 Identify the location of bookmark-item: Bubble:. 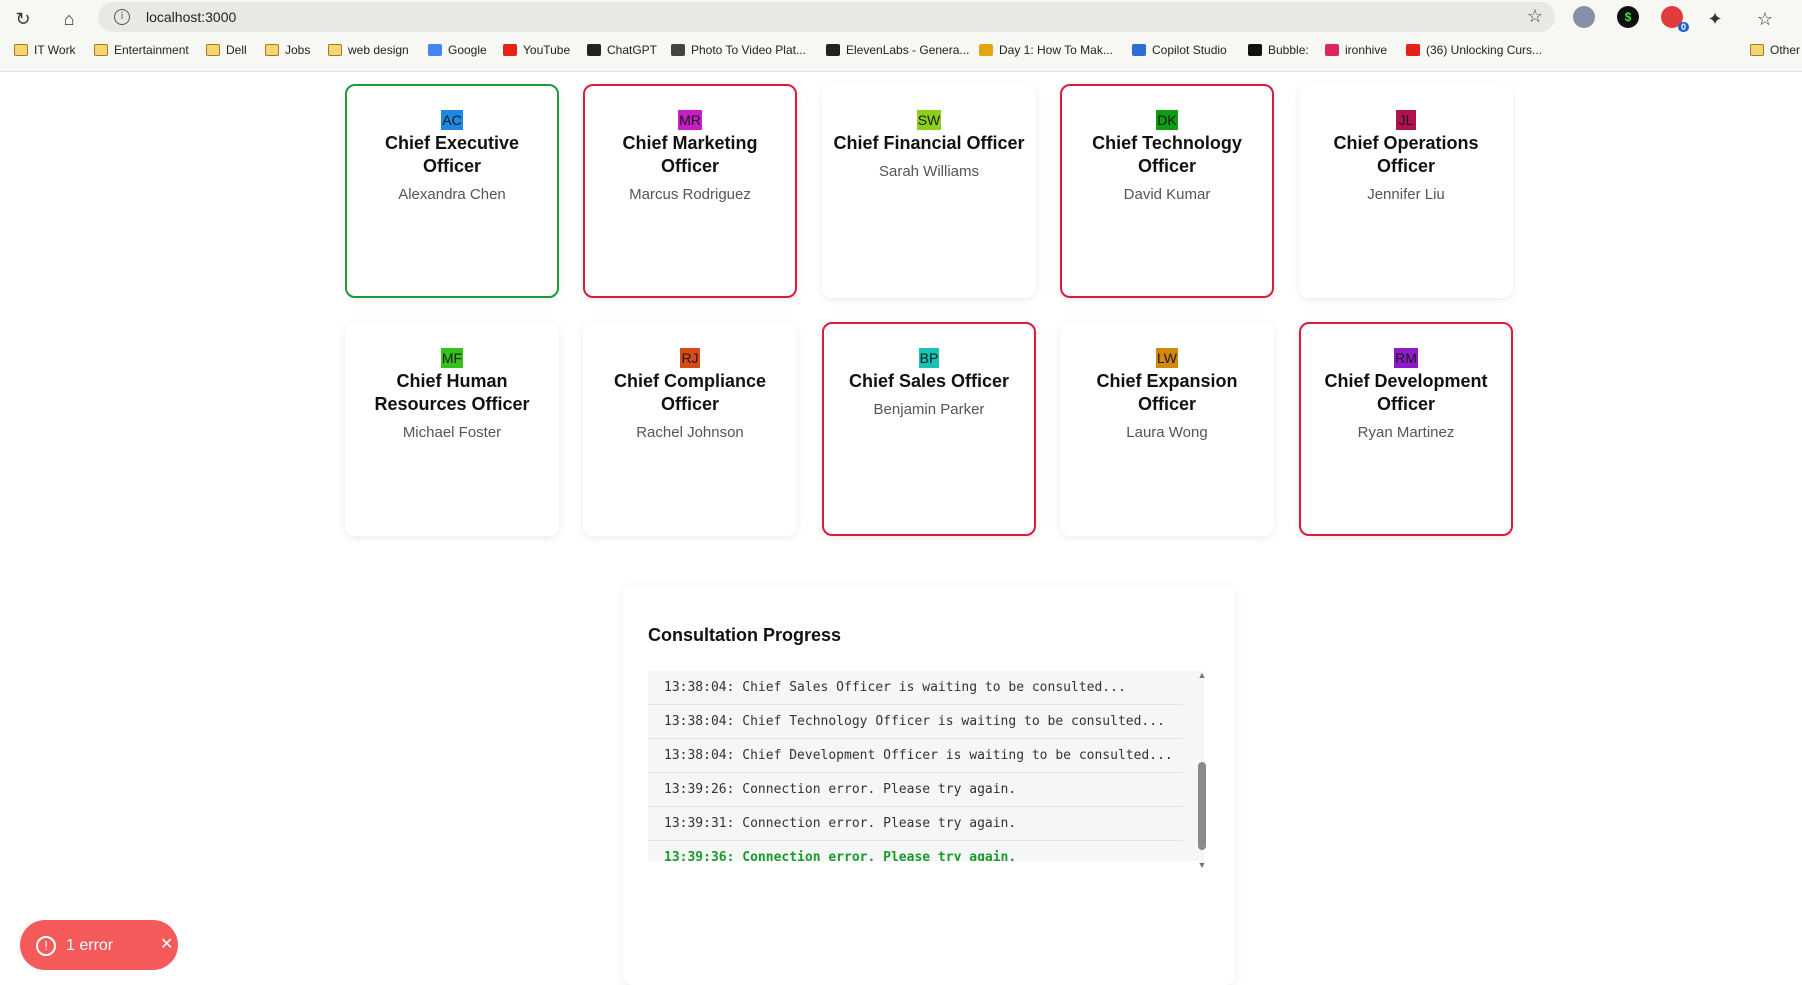
(1278, 50).